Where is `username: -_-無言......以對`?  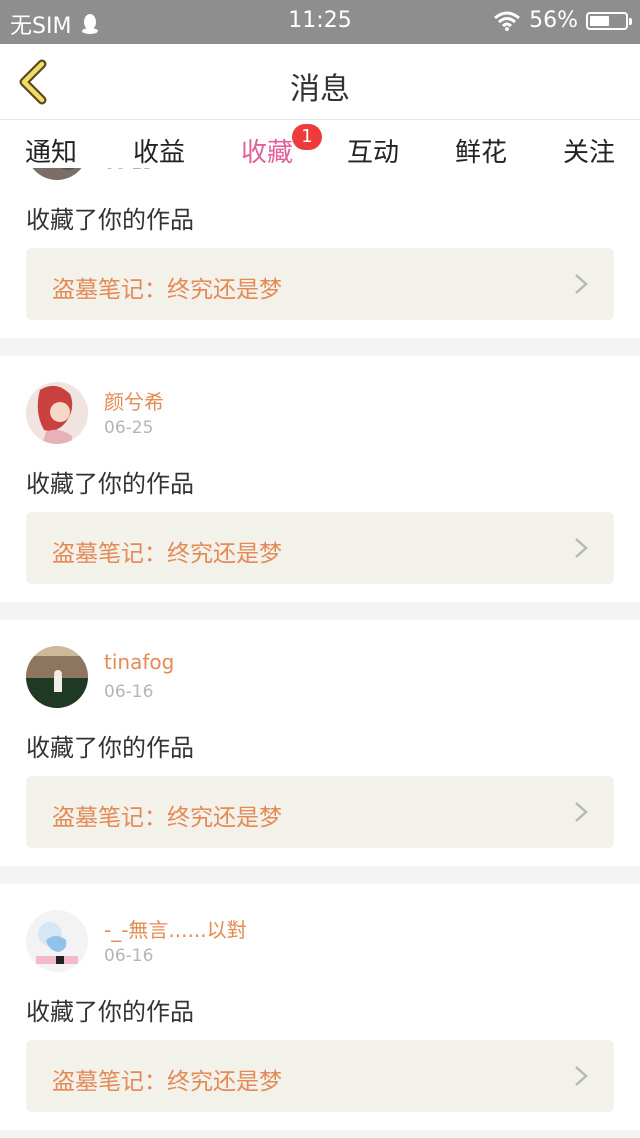
username: -_-無言......以對 is located at coordinates (175, 928).